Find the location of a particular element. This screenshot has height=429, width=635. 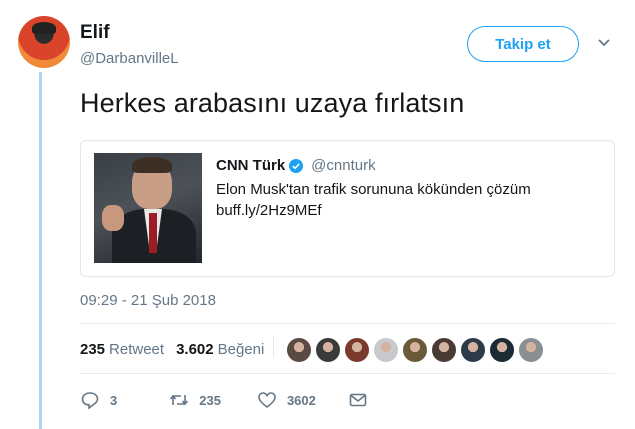

quoted-author-name: CNN Türk is located at coordinates (251, 165).